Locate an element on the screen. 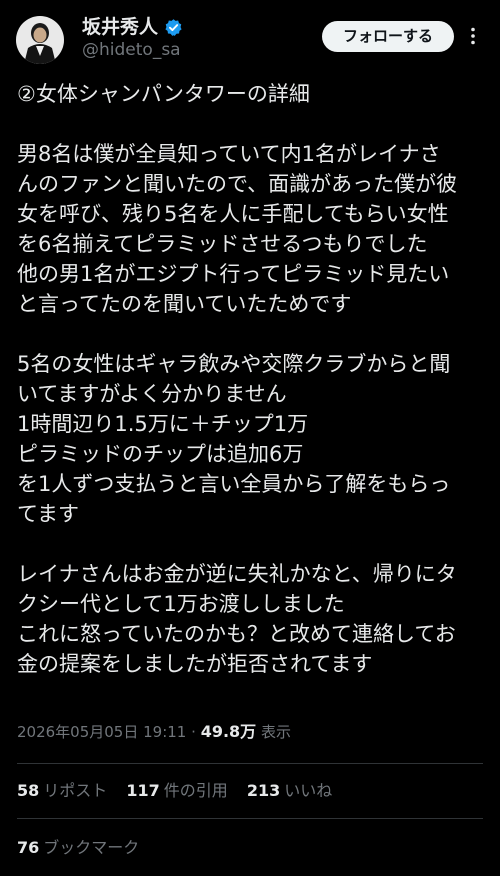 This screenshot has height=876, width=500. tweet-text-line: と言ってたのを聞いていたためです is located at coordinates (184, 304).